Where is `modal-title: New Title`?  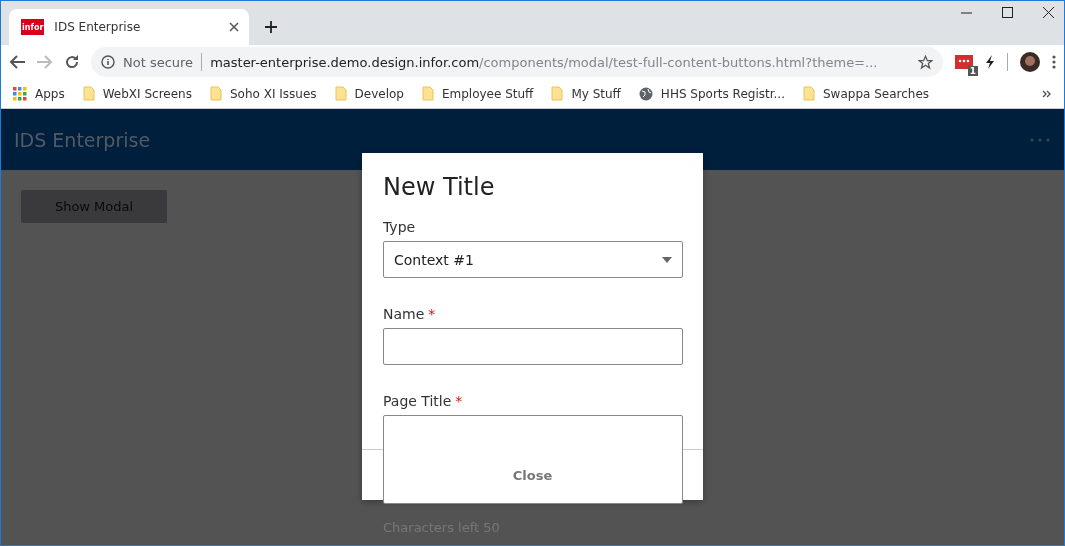
modal-title: New Title is located at coordinates (439, 187).